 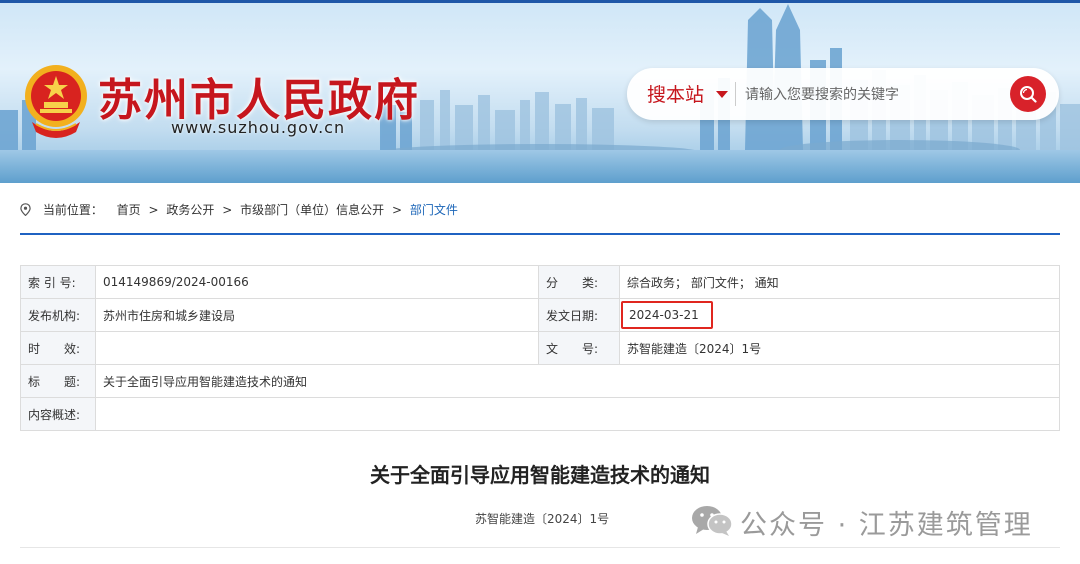 I want to click on doc-number-label: 文 号:, so click(x=579, y=348).